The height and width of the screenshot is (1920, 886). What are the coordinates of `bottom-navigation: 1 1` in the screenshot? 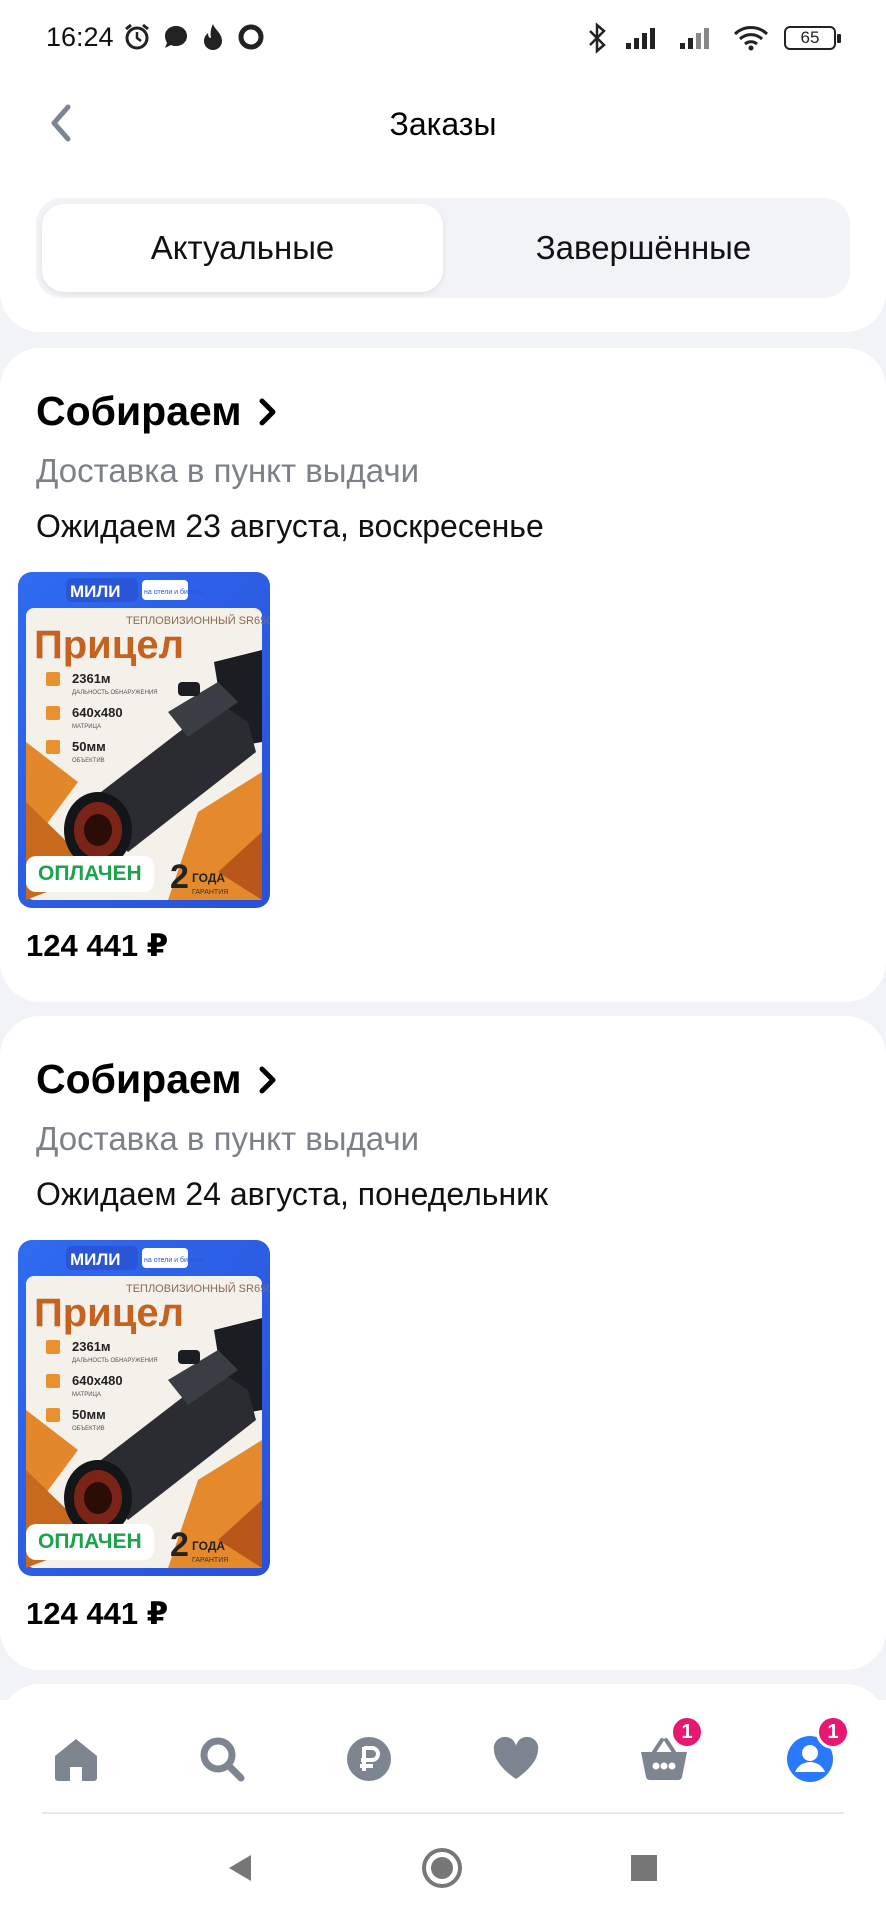 It's located at (443, 1758).